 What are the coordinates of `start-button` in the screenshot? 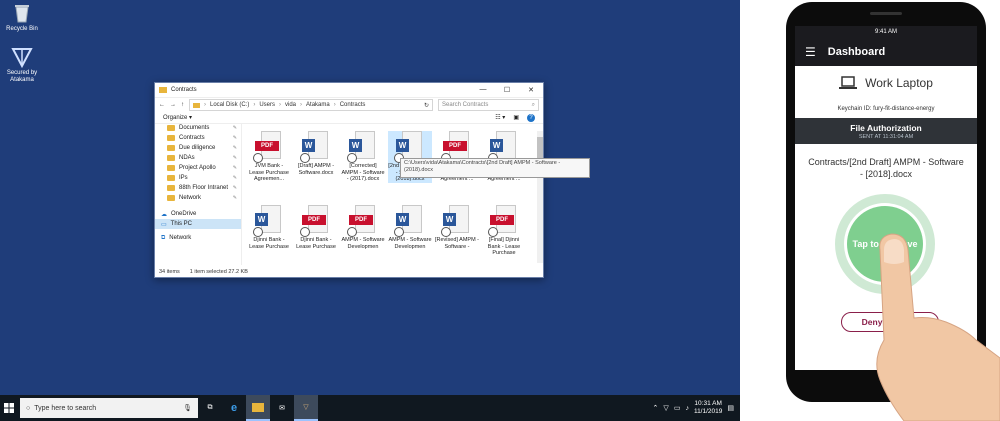 It's located at (9, 408).